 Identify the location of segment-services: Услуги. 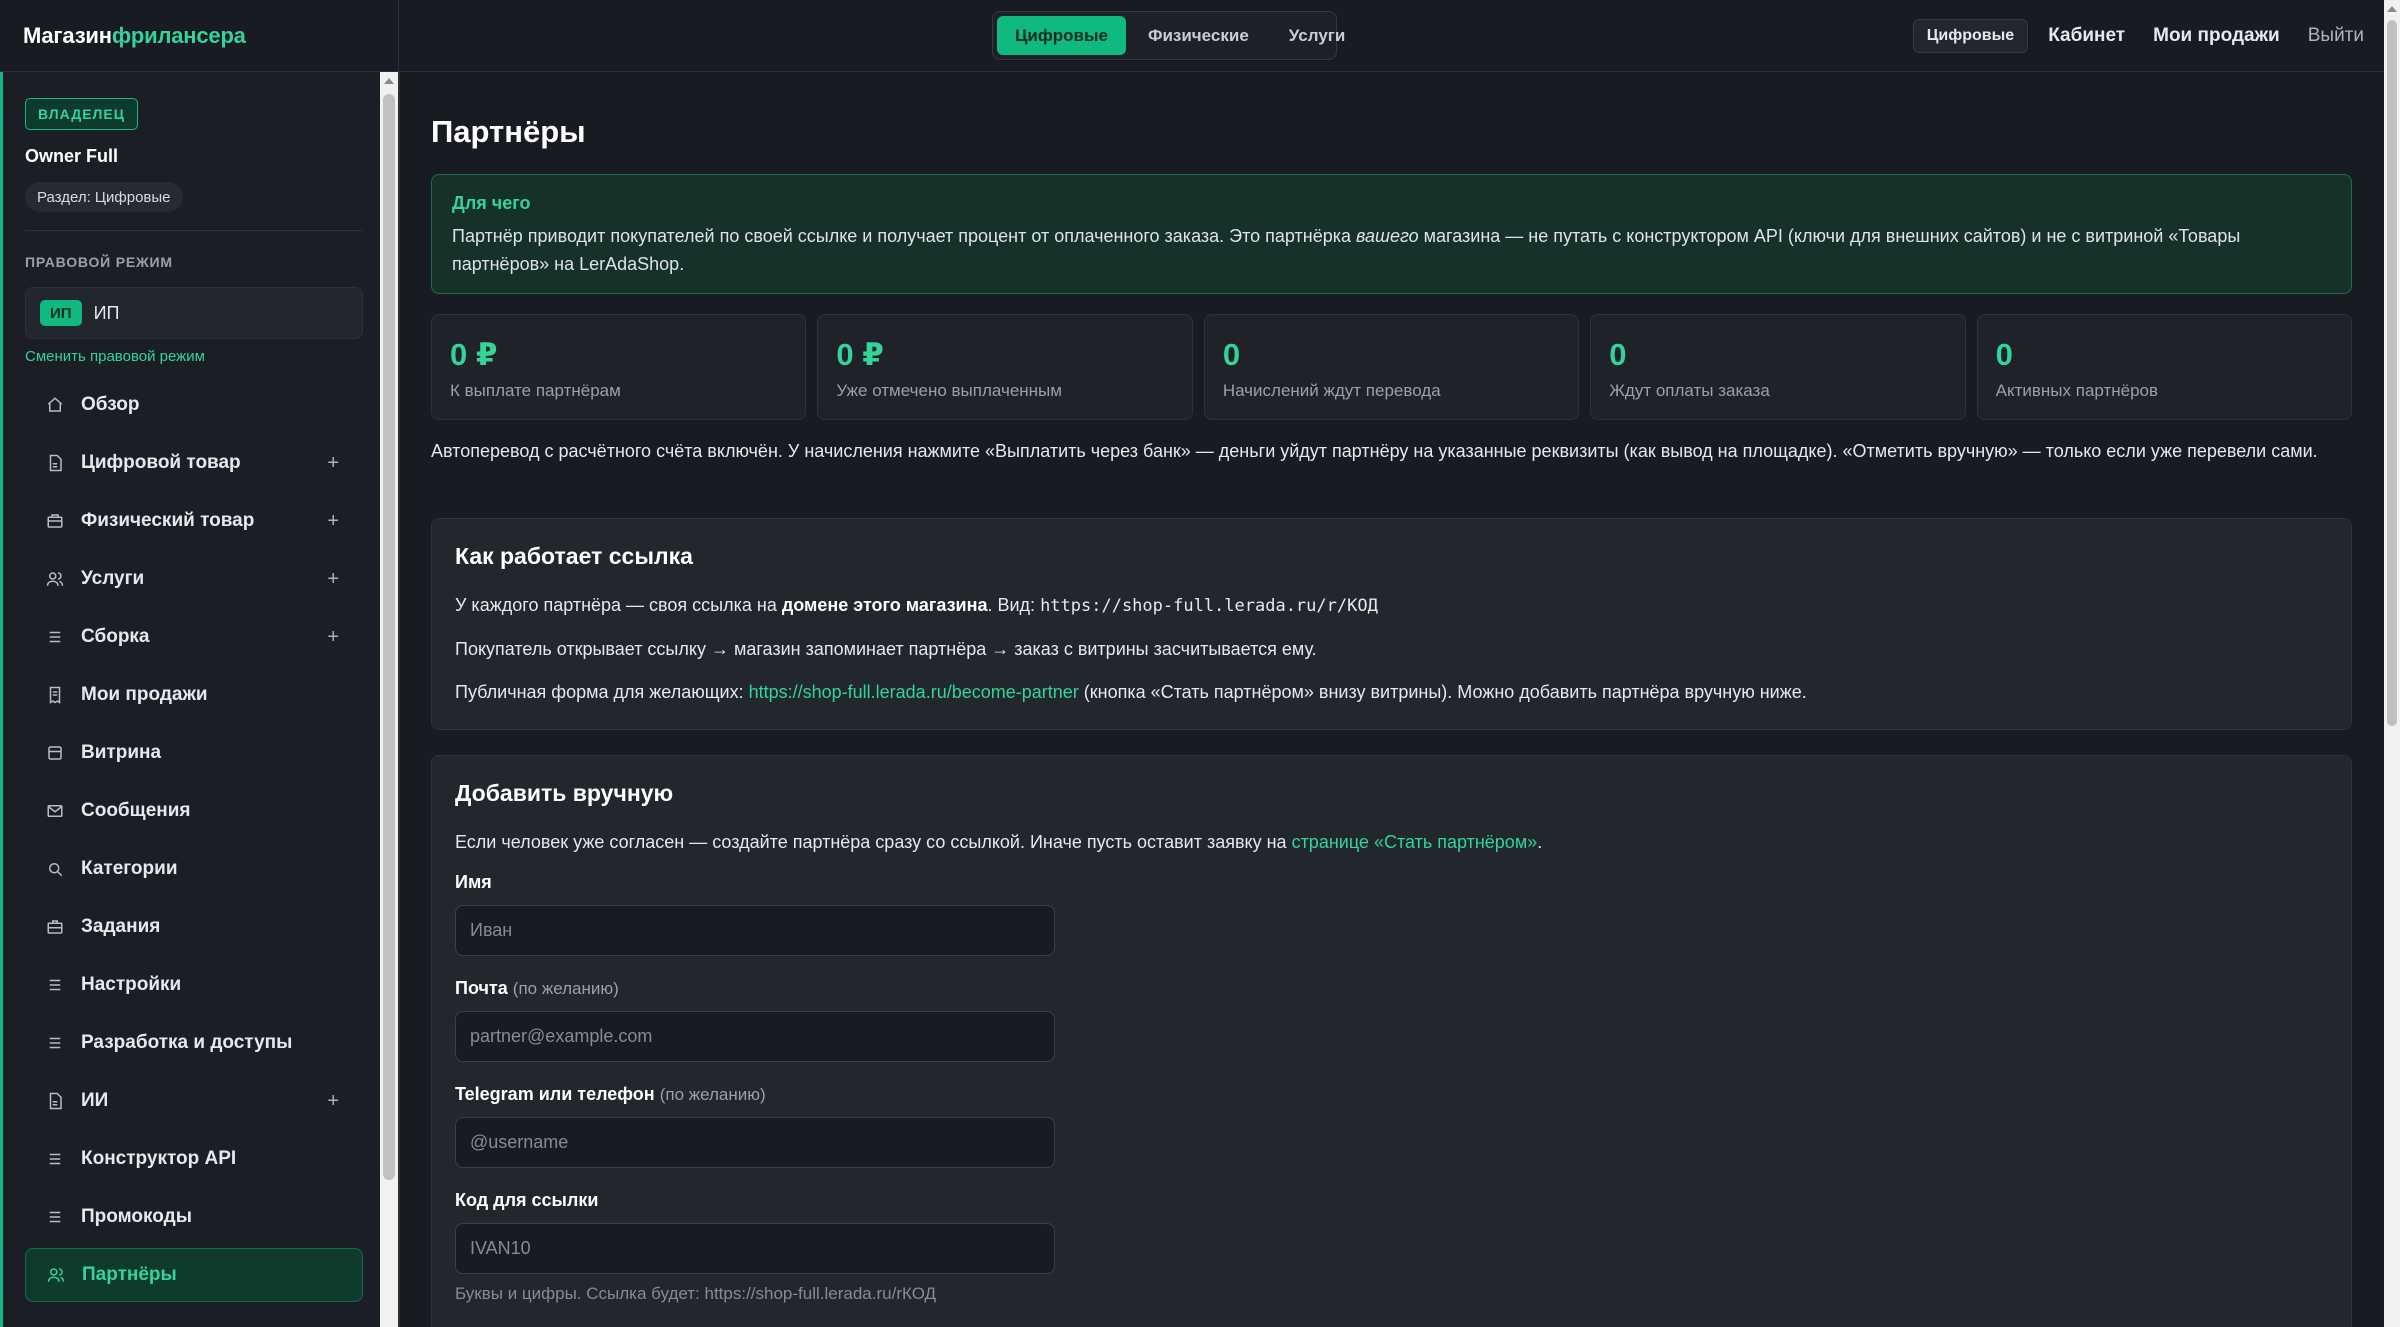
(1317, 35).